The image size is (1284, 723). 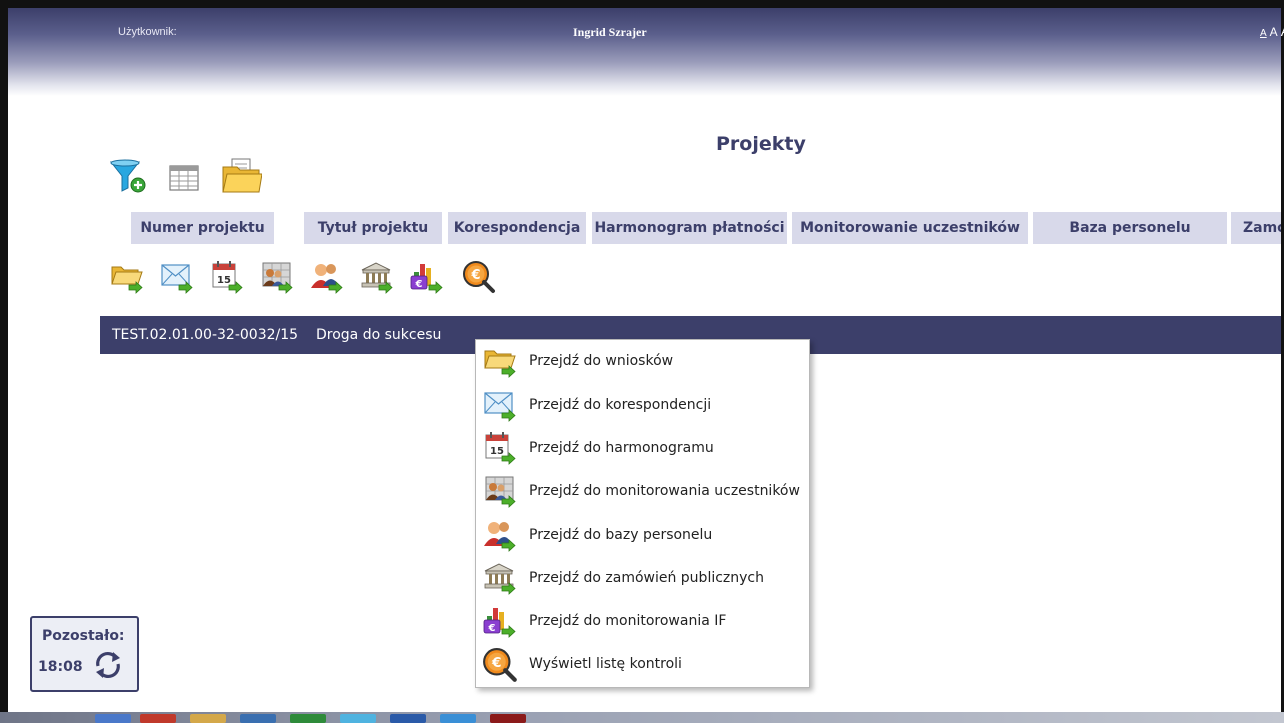 I want to click on folder-documents-icon, so click(x=241, y=178).